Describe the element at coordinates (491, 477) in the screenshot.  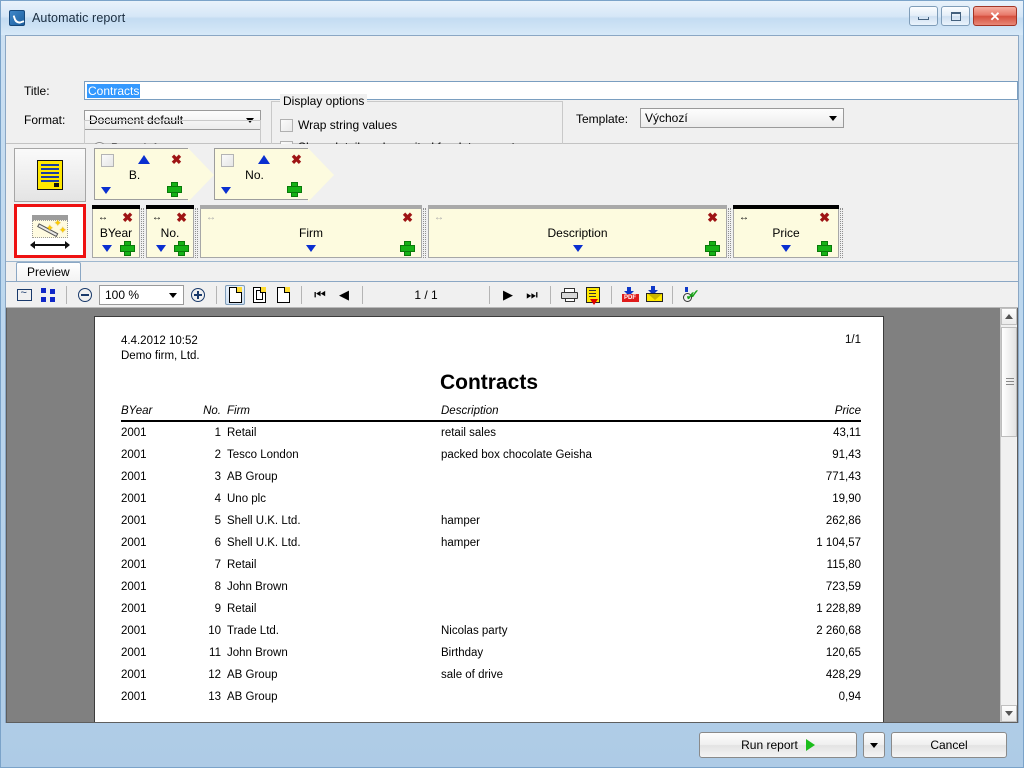
I see `report-table-row: 2001 3 AB Group 771,43` at that location.